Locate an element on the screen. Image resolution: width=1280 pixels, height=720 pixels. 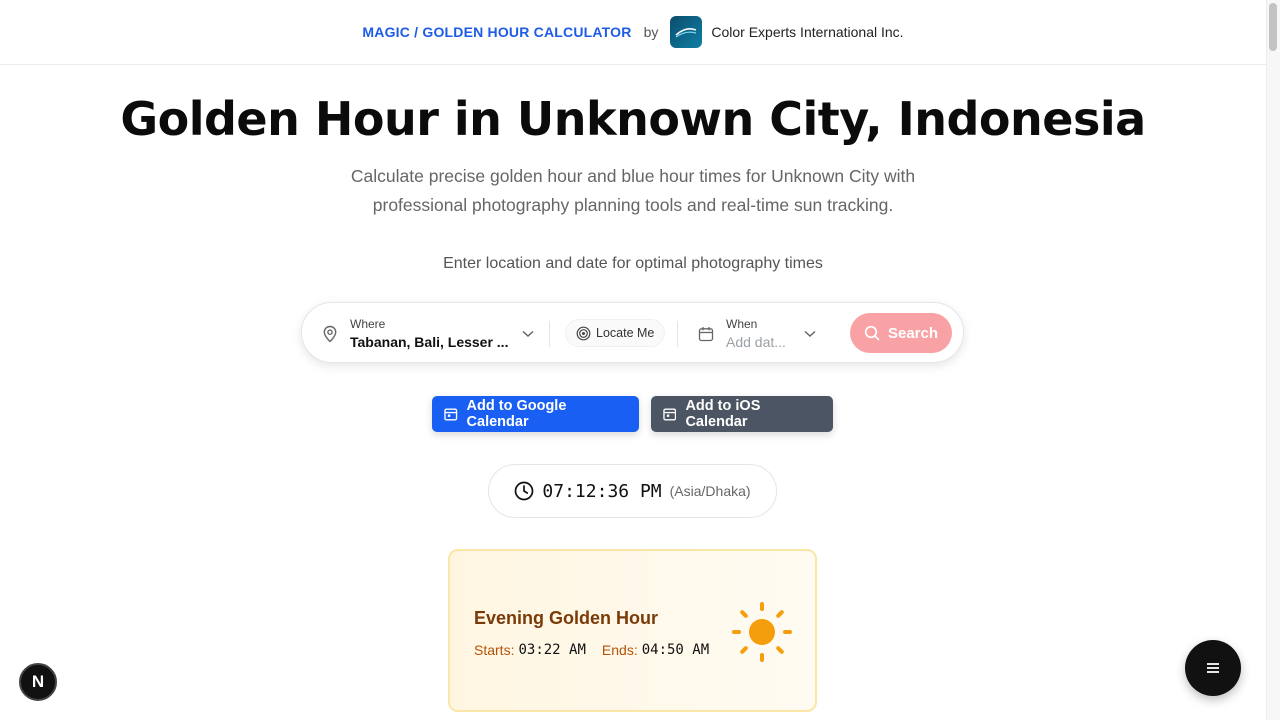
locate-me-button: Locate Me is located at coordinates (615, 333).